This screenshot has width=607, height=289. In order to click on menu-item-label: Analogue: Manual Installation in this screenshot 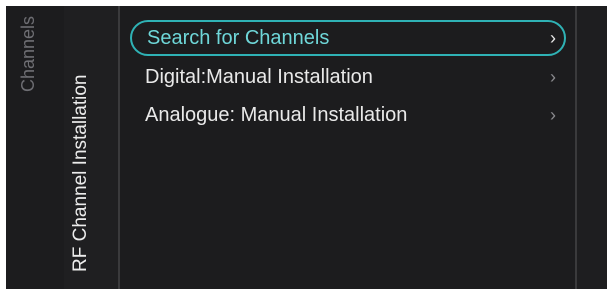, I will do `click(276, 115)`.